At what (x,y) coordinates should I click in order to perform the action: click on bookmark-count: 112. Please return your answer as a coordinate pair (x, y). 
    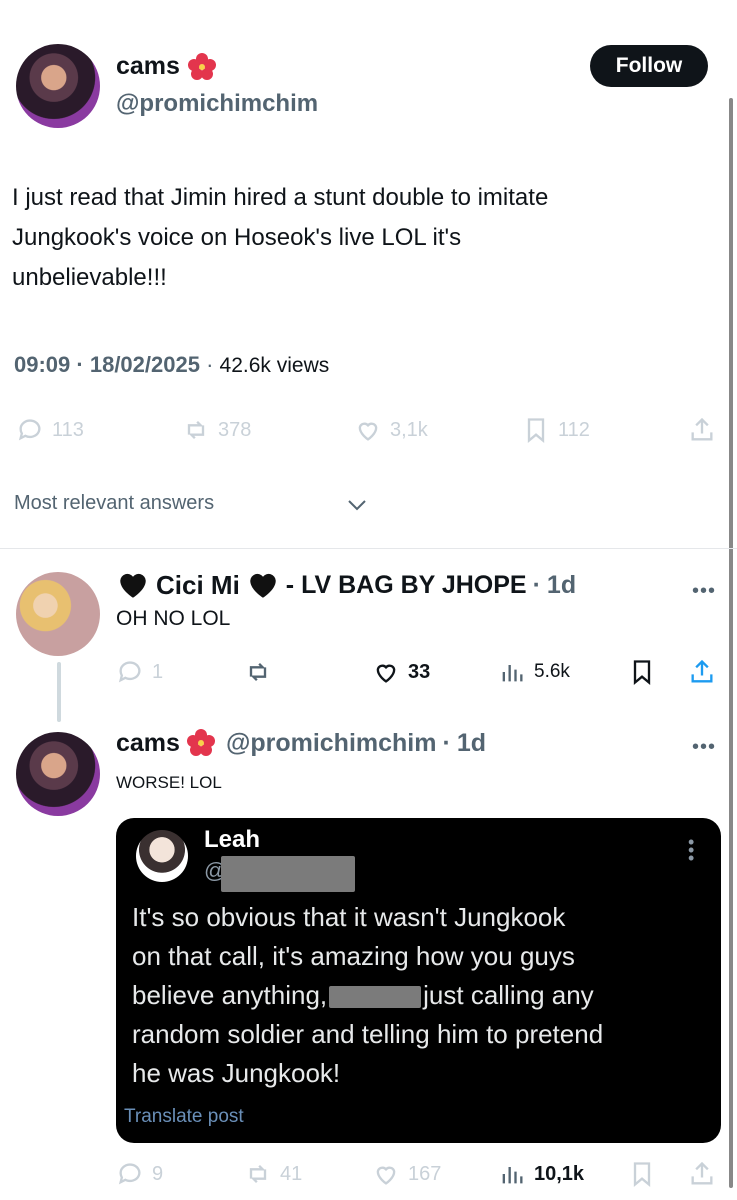
    Looking at the image, I should click on (574, 429).